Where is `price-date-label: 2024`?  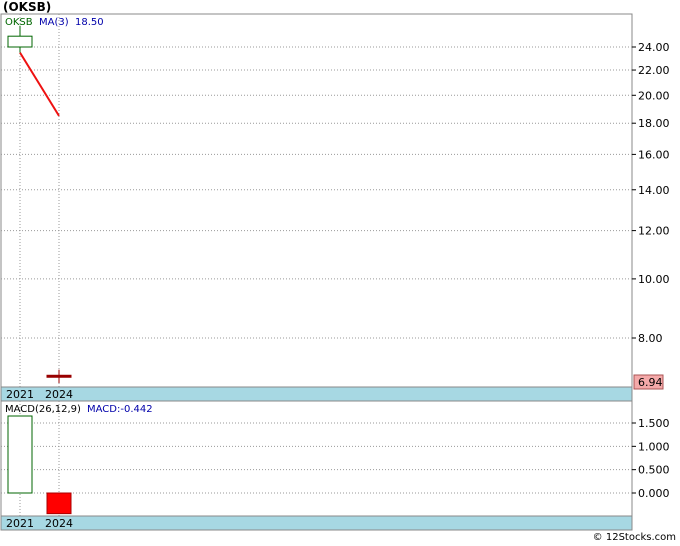
price-date-label: 2024 is located at coordinates (59, 394).